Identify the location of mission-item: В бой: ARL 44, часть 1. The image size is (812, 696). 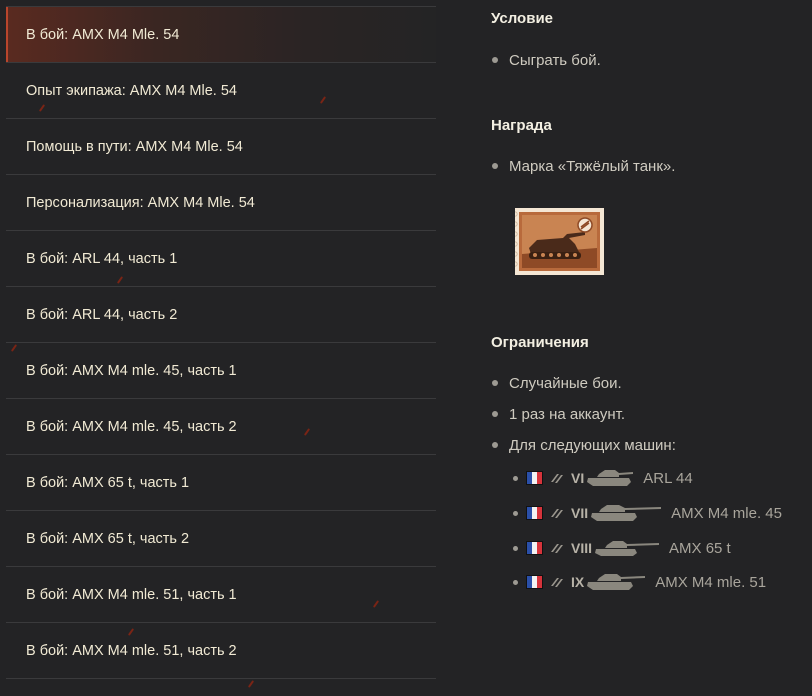
(221, 259).